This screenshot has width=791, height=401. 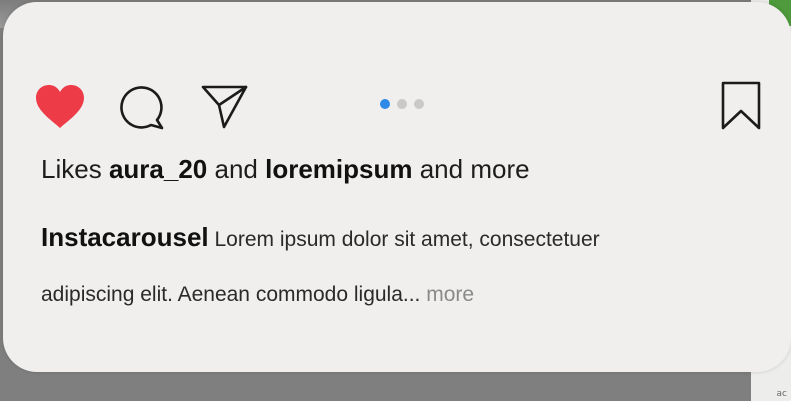 I want to click on likes-and: and, so click(x=236, y=169).